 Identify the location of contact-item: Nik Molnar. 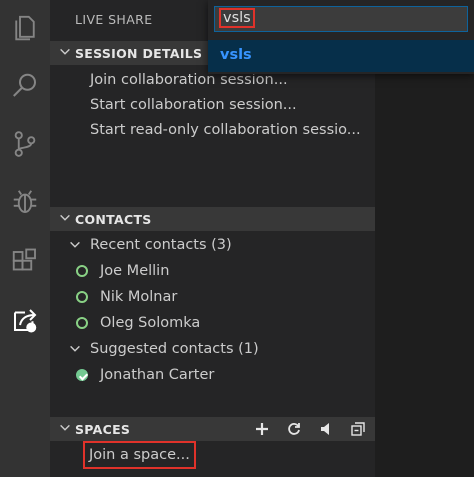
(138, 297).